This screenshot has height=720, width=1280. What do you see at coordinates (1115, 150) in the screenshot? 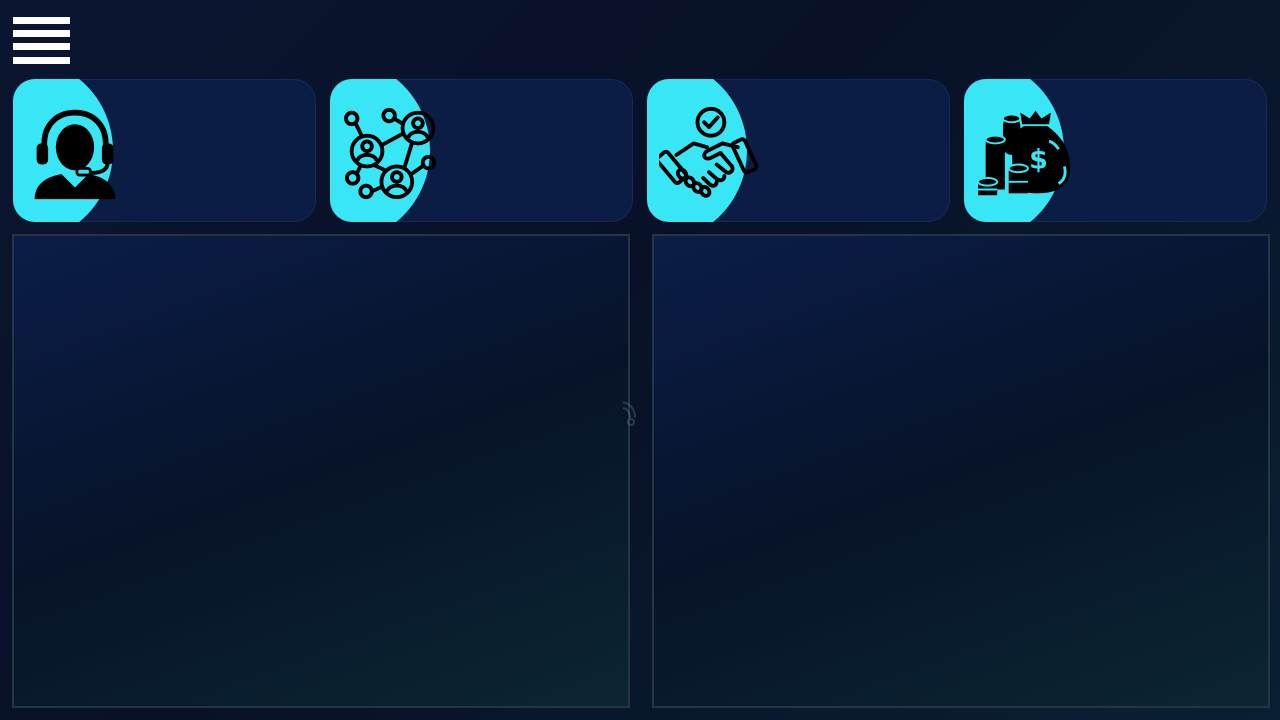
I see `card-revenue: $` at bounding box center [1115, 150].